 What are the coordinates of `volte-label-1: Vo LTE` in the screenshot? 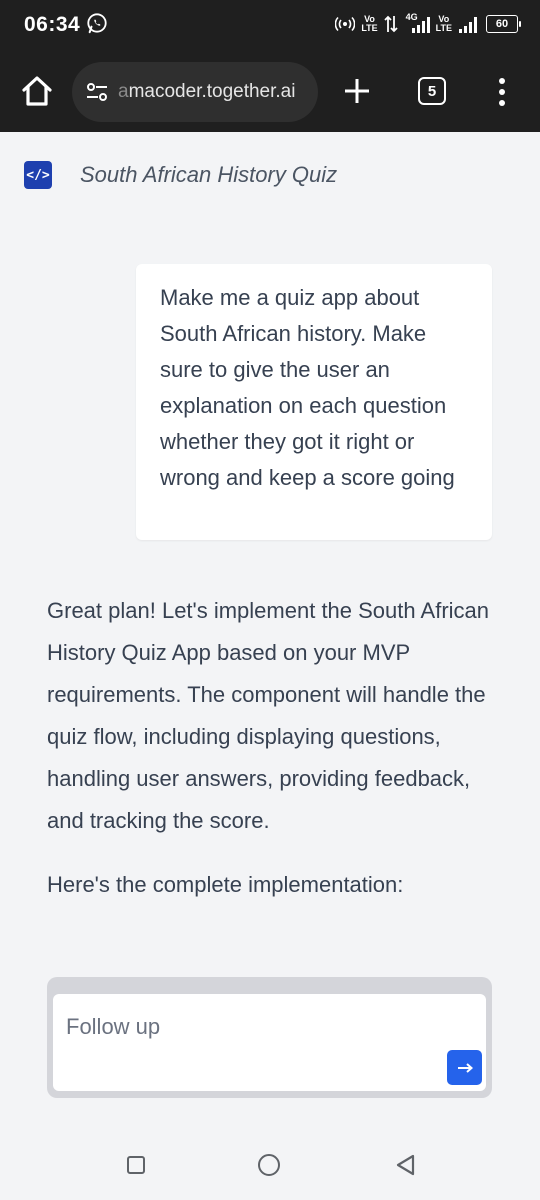 It's located at (369, 23).